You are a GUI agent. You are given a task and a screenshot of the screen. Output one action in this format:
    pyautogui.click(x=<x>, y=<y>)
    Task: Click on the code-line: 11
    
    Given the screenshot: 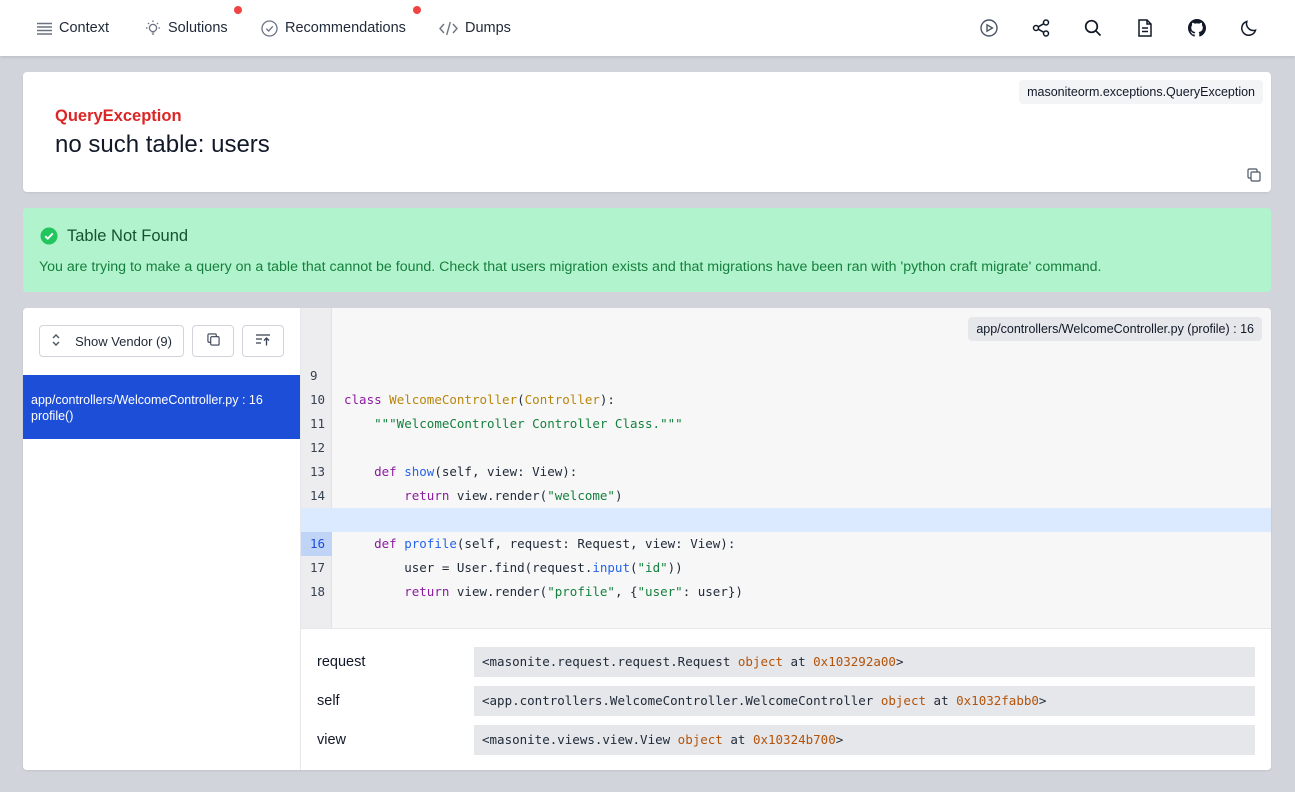 What is the action you would take?
    pyautogui.click(x=786, y=409)
    